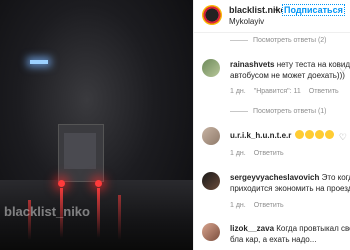 Image resolution: width=350 pixels, height=250 pixels. I want to click on commenter-username: sergeyvyacheslavovich, so click(274, 177).